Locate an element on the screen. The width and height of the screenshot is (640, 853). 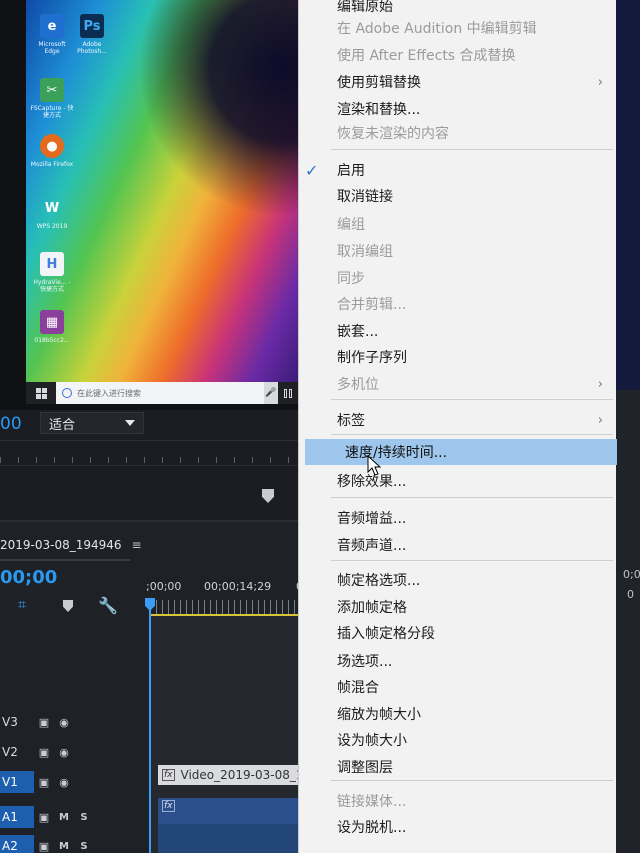
taskbar-search: 在此键入进行搜索 is located at coordinates (160, 393).